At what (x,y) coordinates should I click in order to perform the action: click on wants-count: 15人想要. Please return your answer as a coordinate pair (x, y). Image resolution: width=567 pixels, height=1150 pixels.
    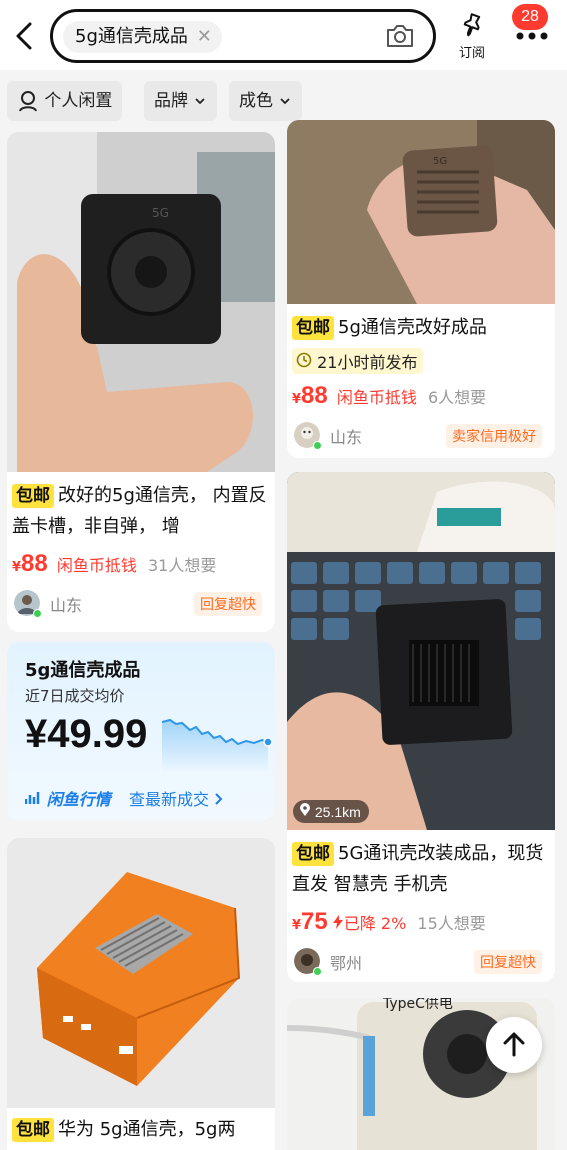
    Looking at the image, I should click on (451, 923).